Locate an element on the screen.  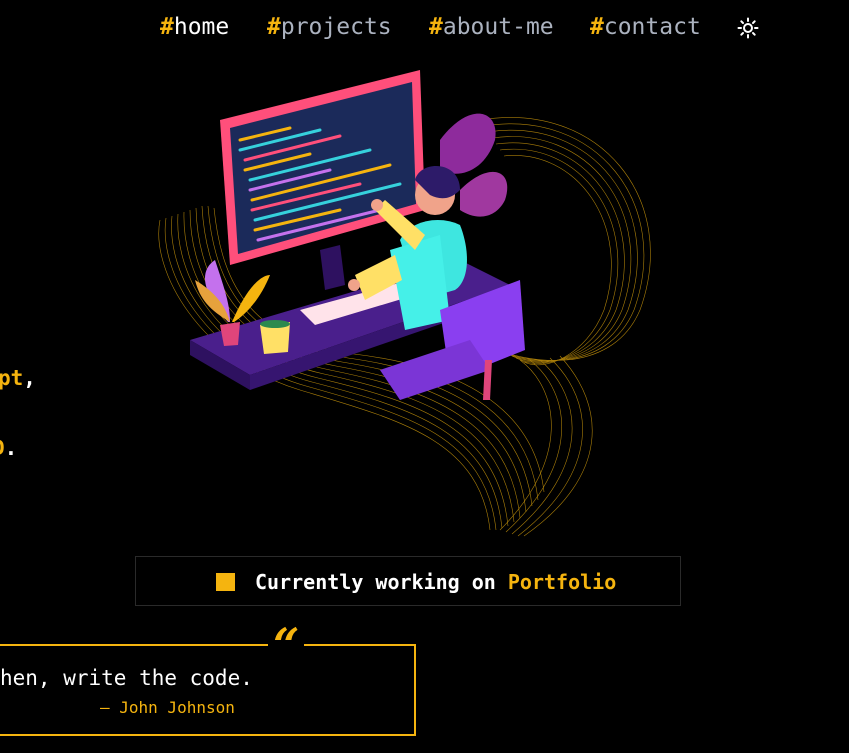
decor-leaf is located at coordinates (468, 143).